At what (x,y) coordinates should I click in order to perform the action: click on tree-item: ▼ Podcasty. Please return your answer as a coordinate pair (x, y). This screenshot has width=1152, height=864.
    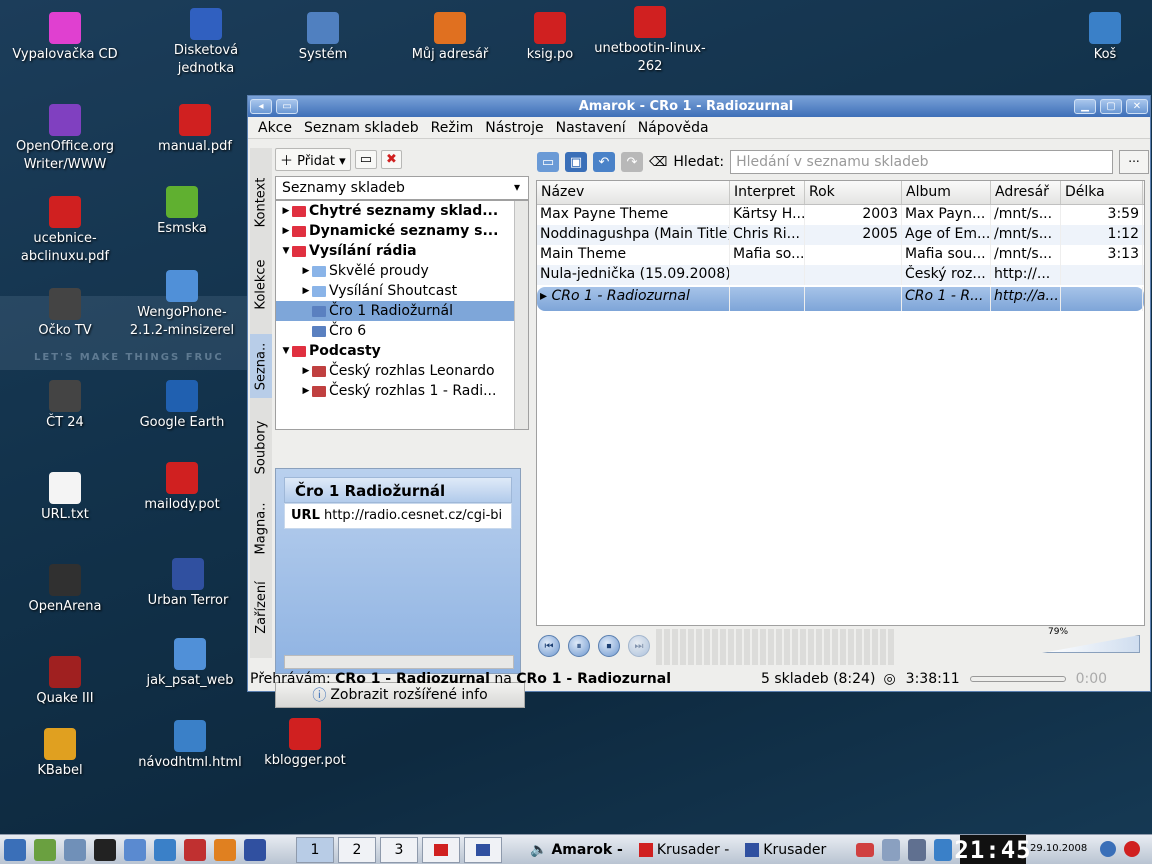
    Looking at the image, I should click on (402, 351).